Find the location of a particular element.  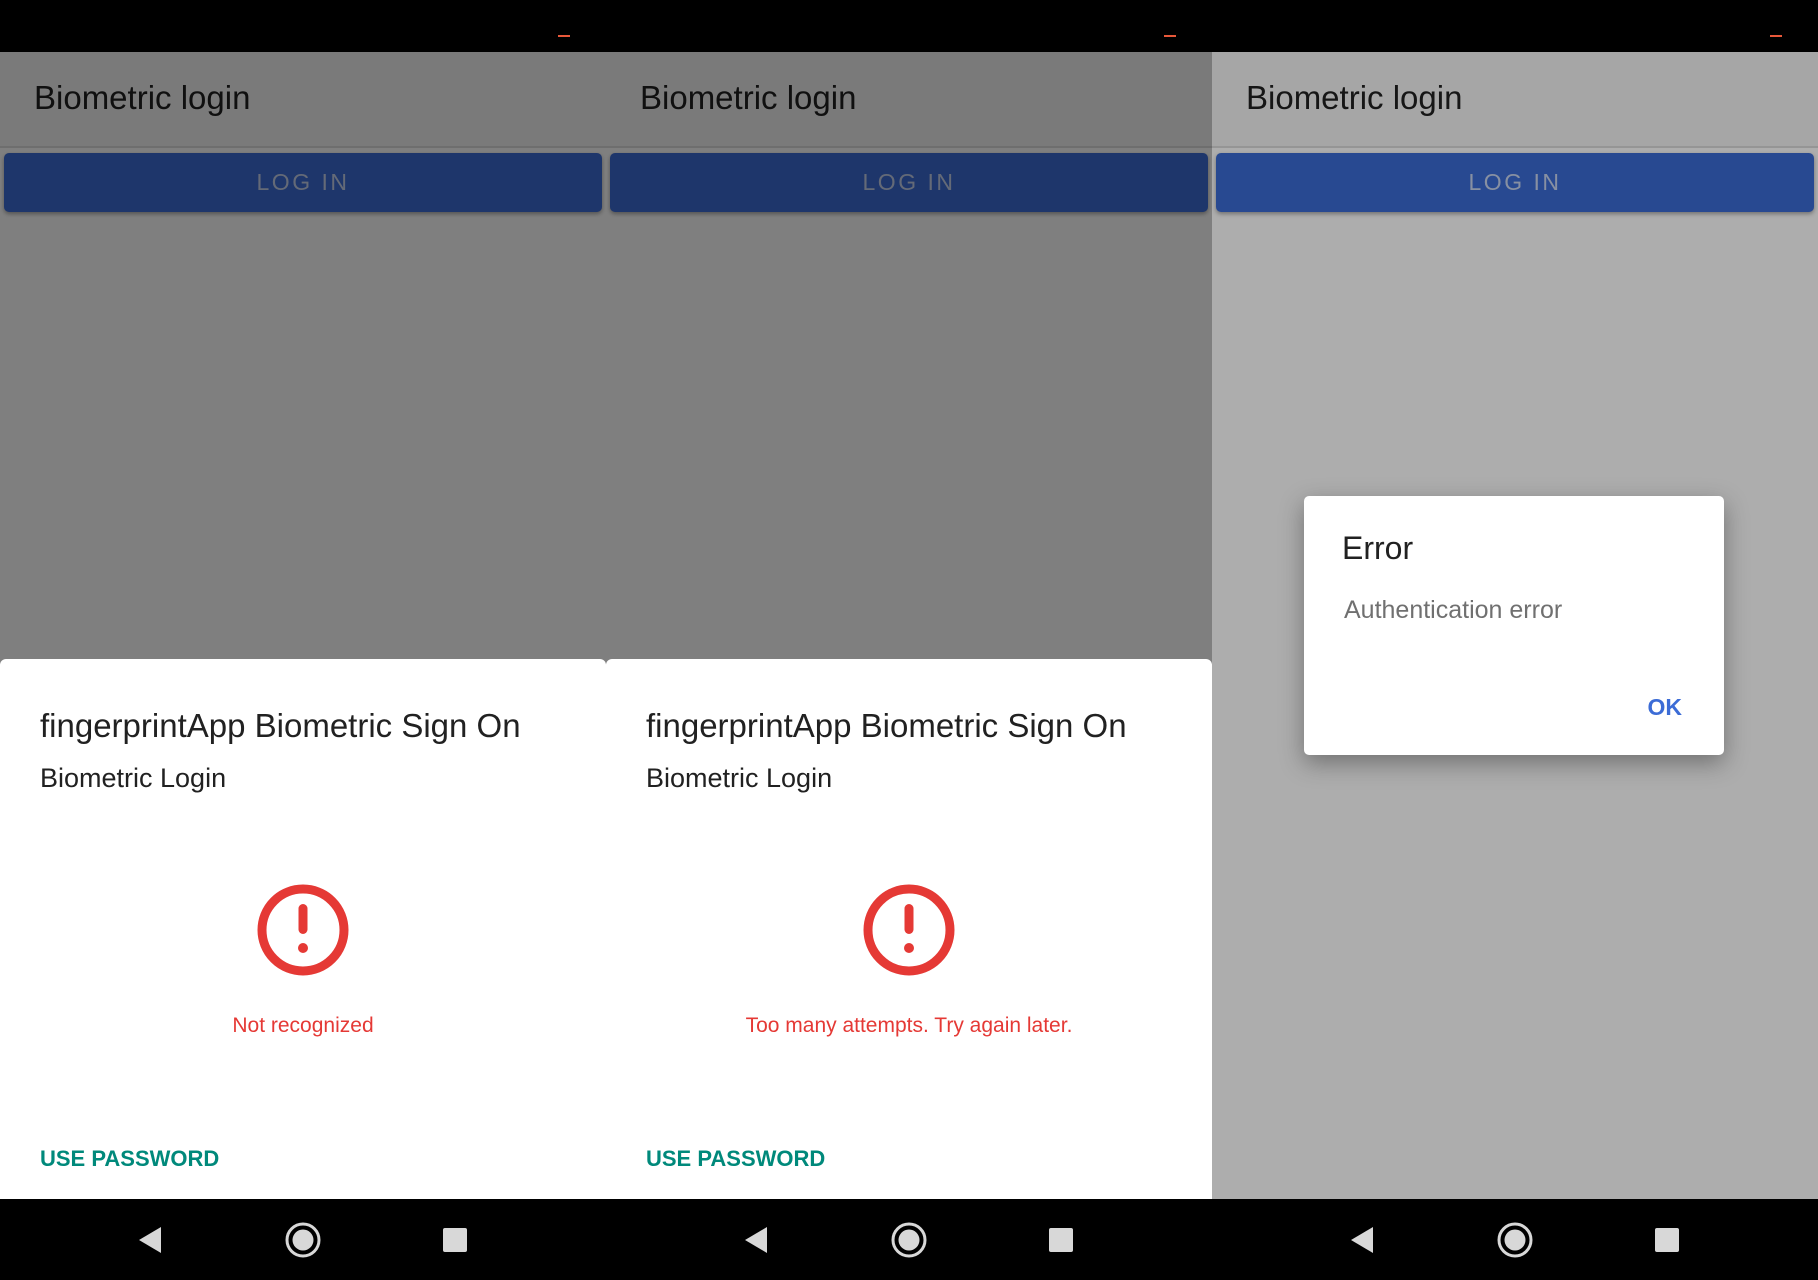

ok-button: OK is located at coordinates (1665, 707).